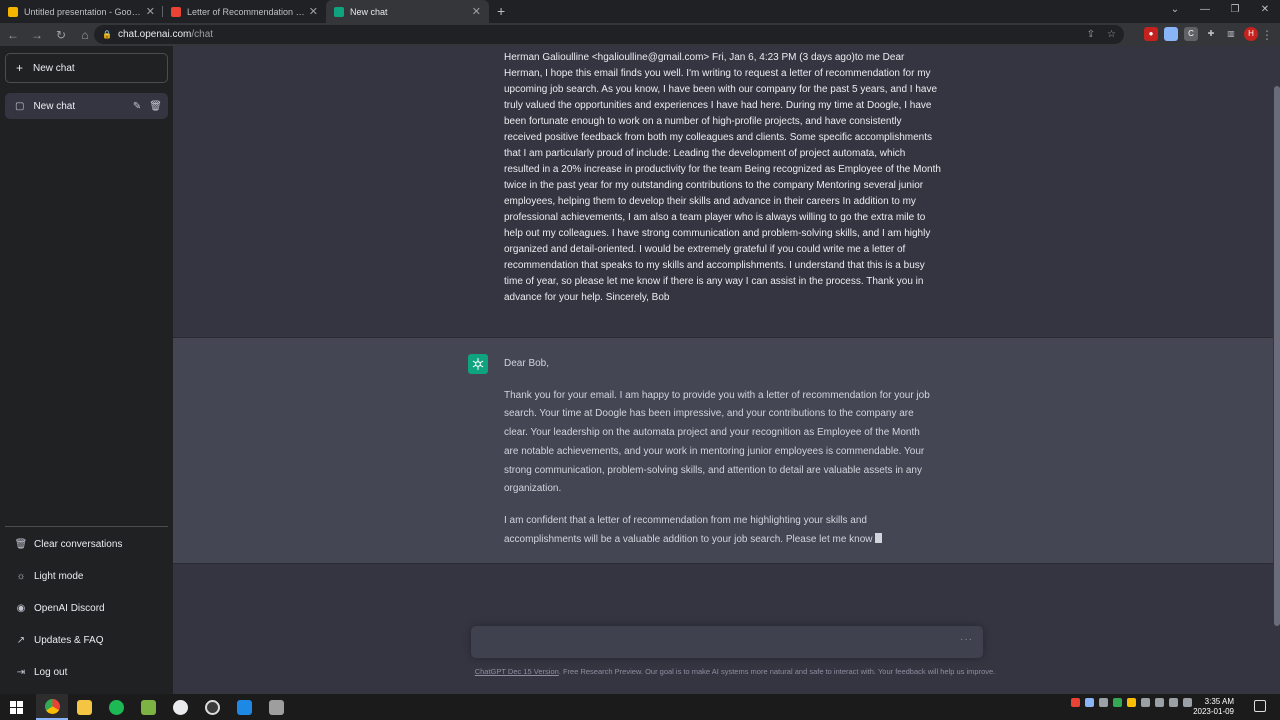  What do you see at coordinates (21, 672) in the screenshot?
I see `logout-icon: ⇥` at bounding box center [21, 672].